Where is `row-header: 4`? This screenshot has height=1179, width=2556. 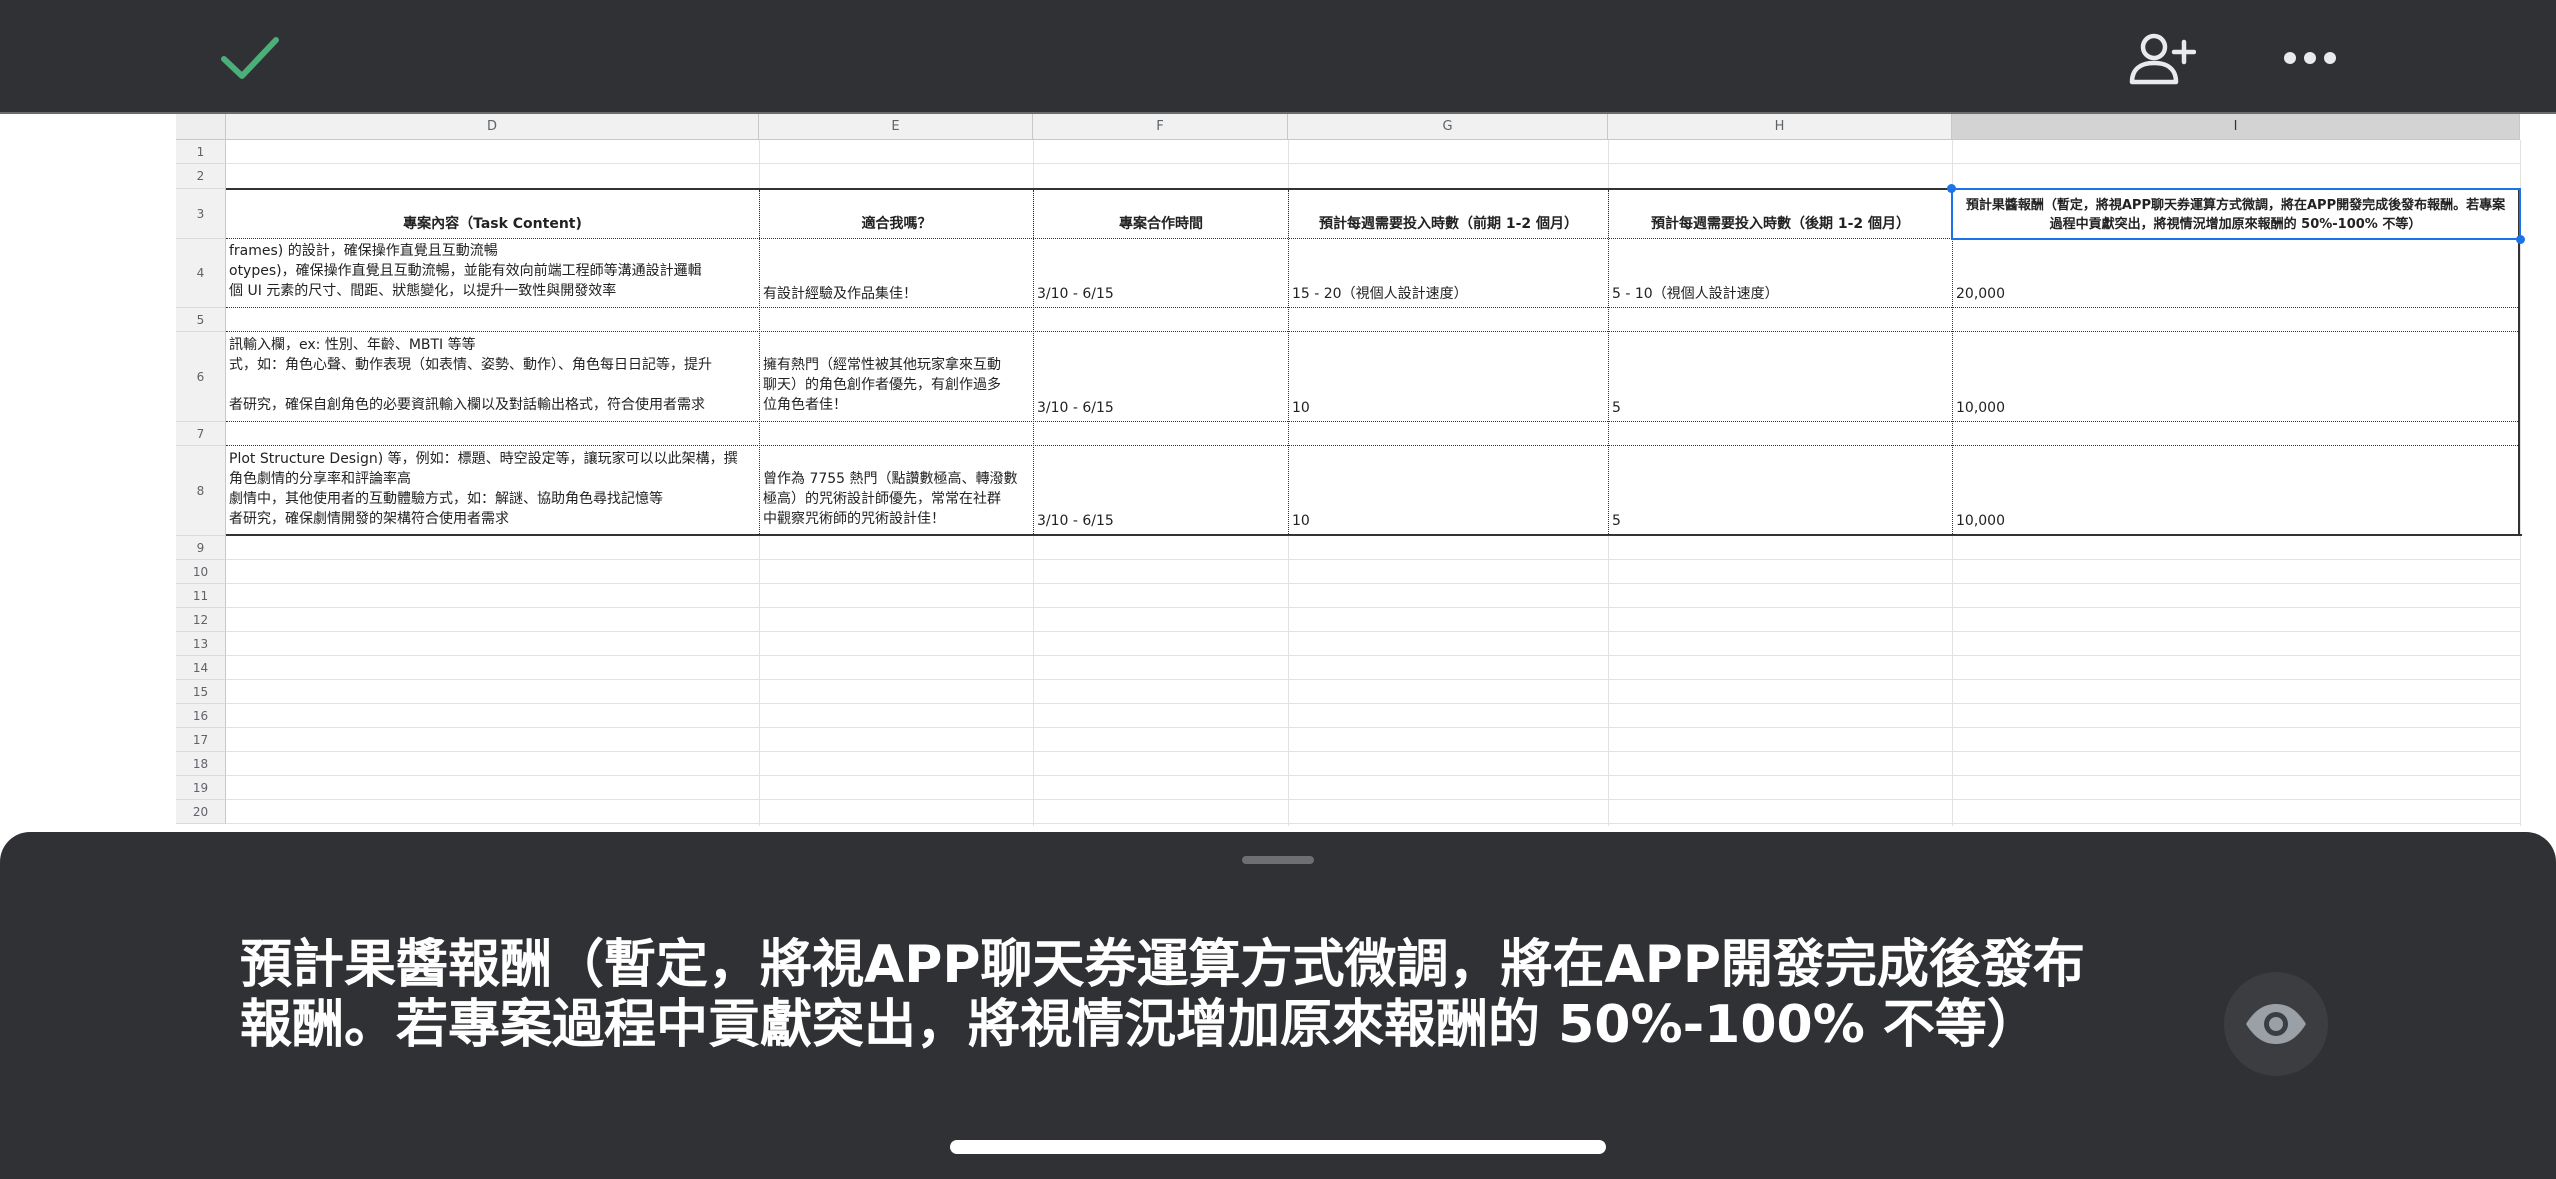 row-header: 4 is located at coordinates (201, 273).